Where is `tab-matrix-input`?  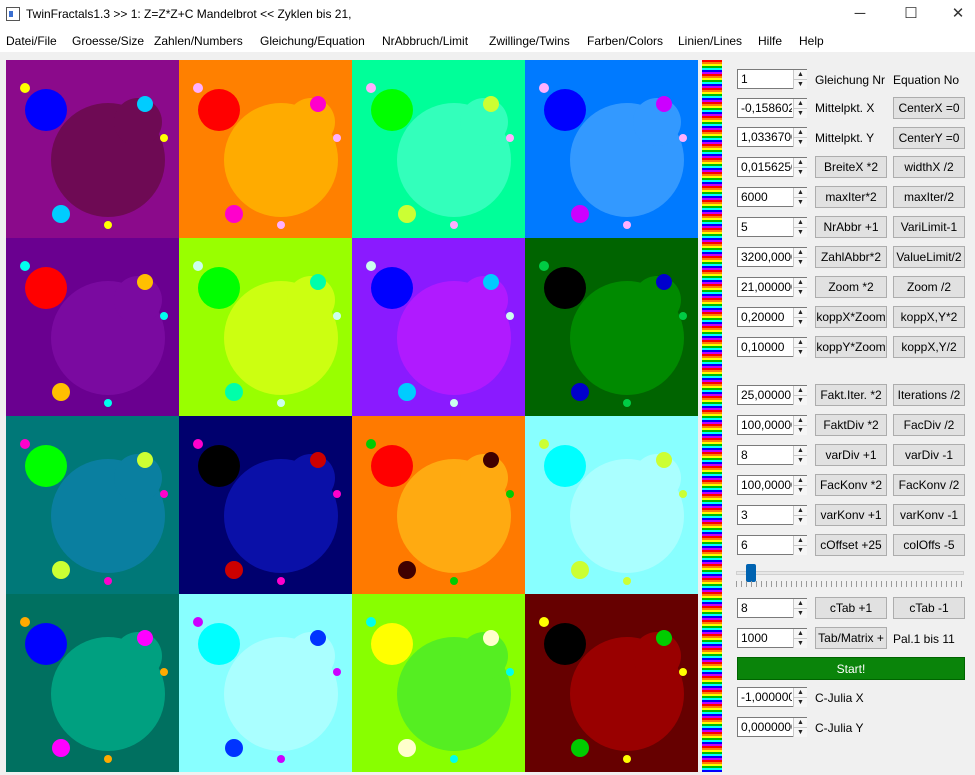
tab-matrix-input is located at coordinates (765, 638).